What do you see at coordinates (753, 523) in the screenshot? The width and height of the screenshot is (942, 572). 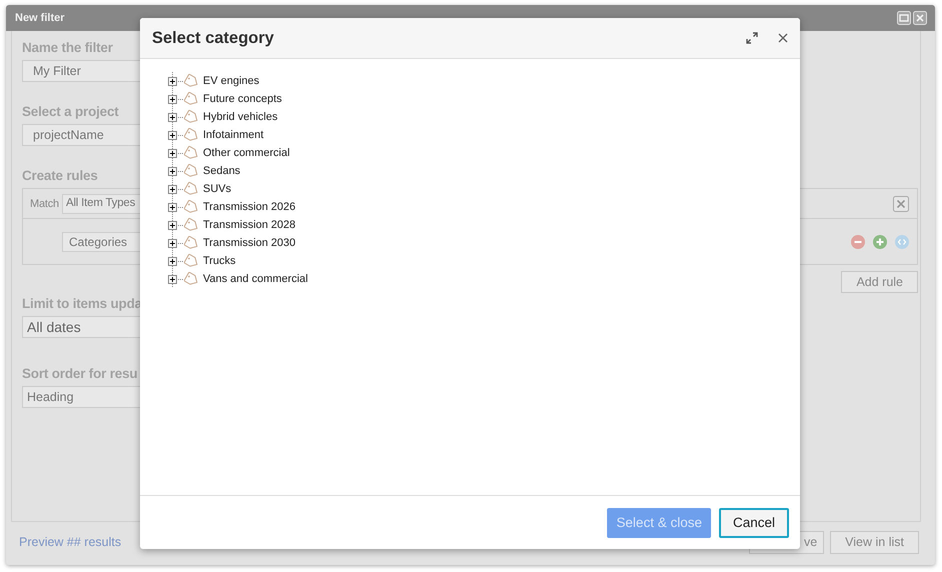 I see `cancel-button: Cancel` at bounding box center [753, 523].